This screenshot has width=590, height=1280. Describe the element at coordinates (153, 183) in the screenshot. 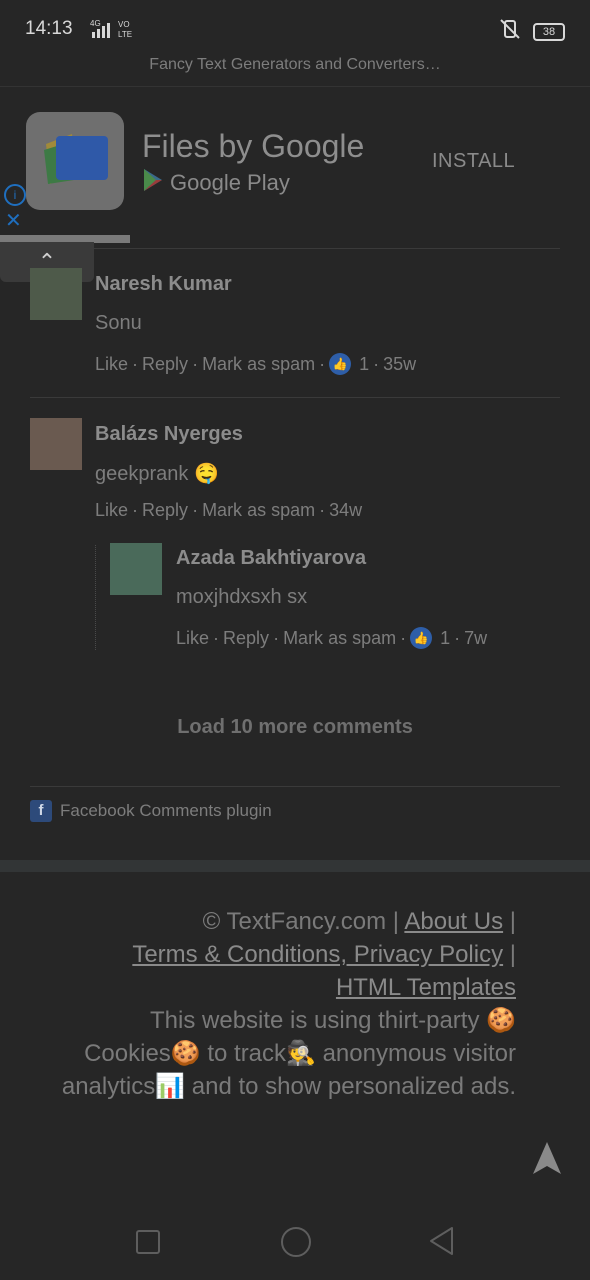

I see `google-play-icon` at that location.